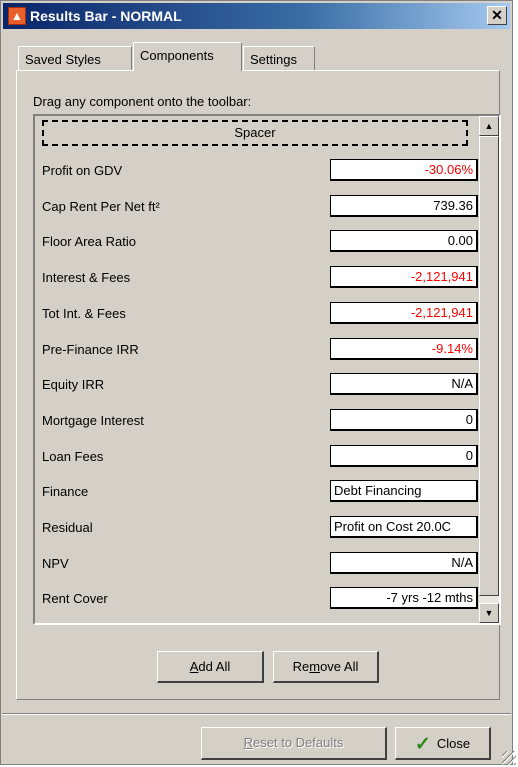 The height and width of the screenshot is (767, 518). I want to click on component-row: Residual Profit on Cost 20.0C, so click(259, 527).